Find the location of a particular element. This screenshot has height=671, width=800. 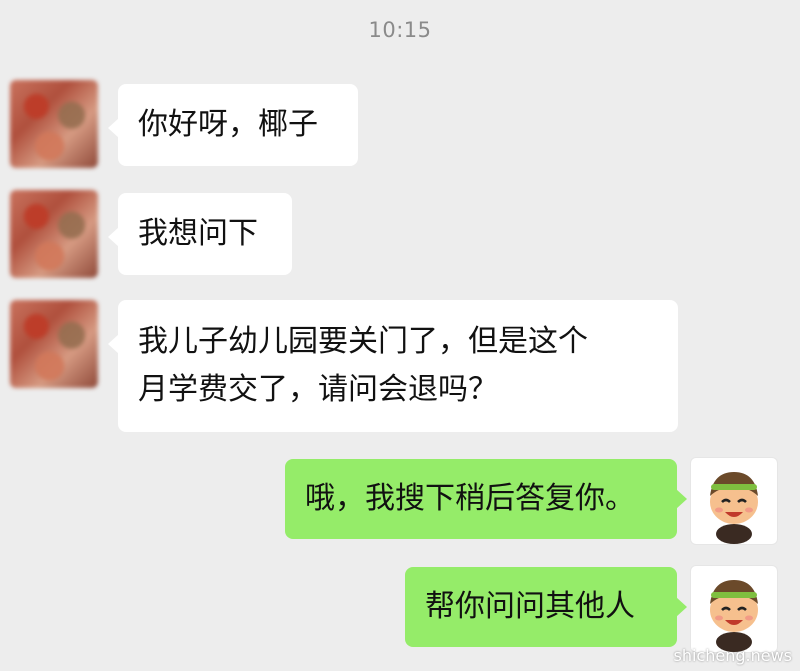

message-text: 我想问下 is located at coordinates (198, 233).